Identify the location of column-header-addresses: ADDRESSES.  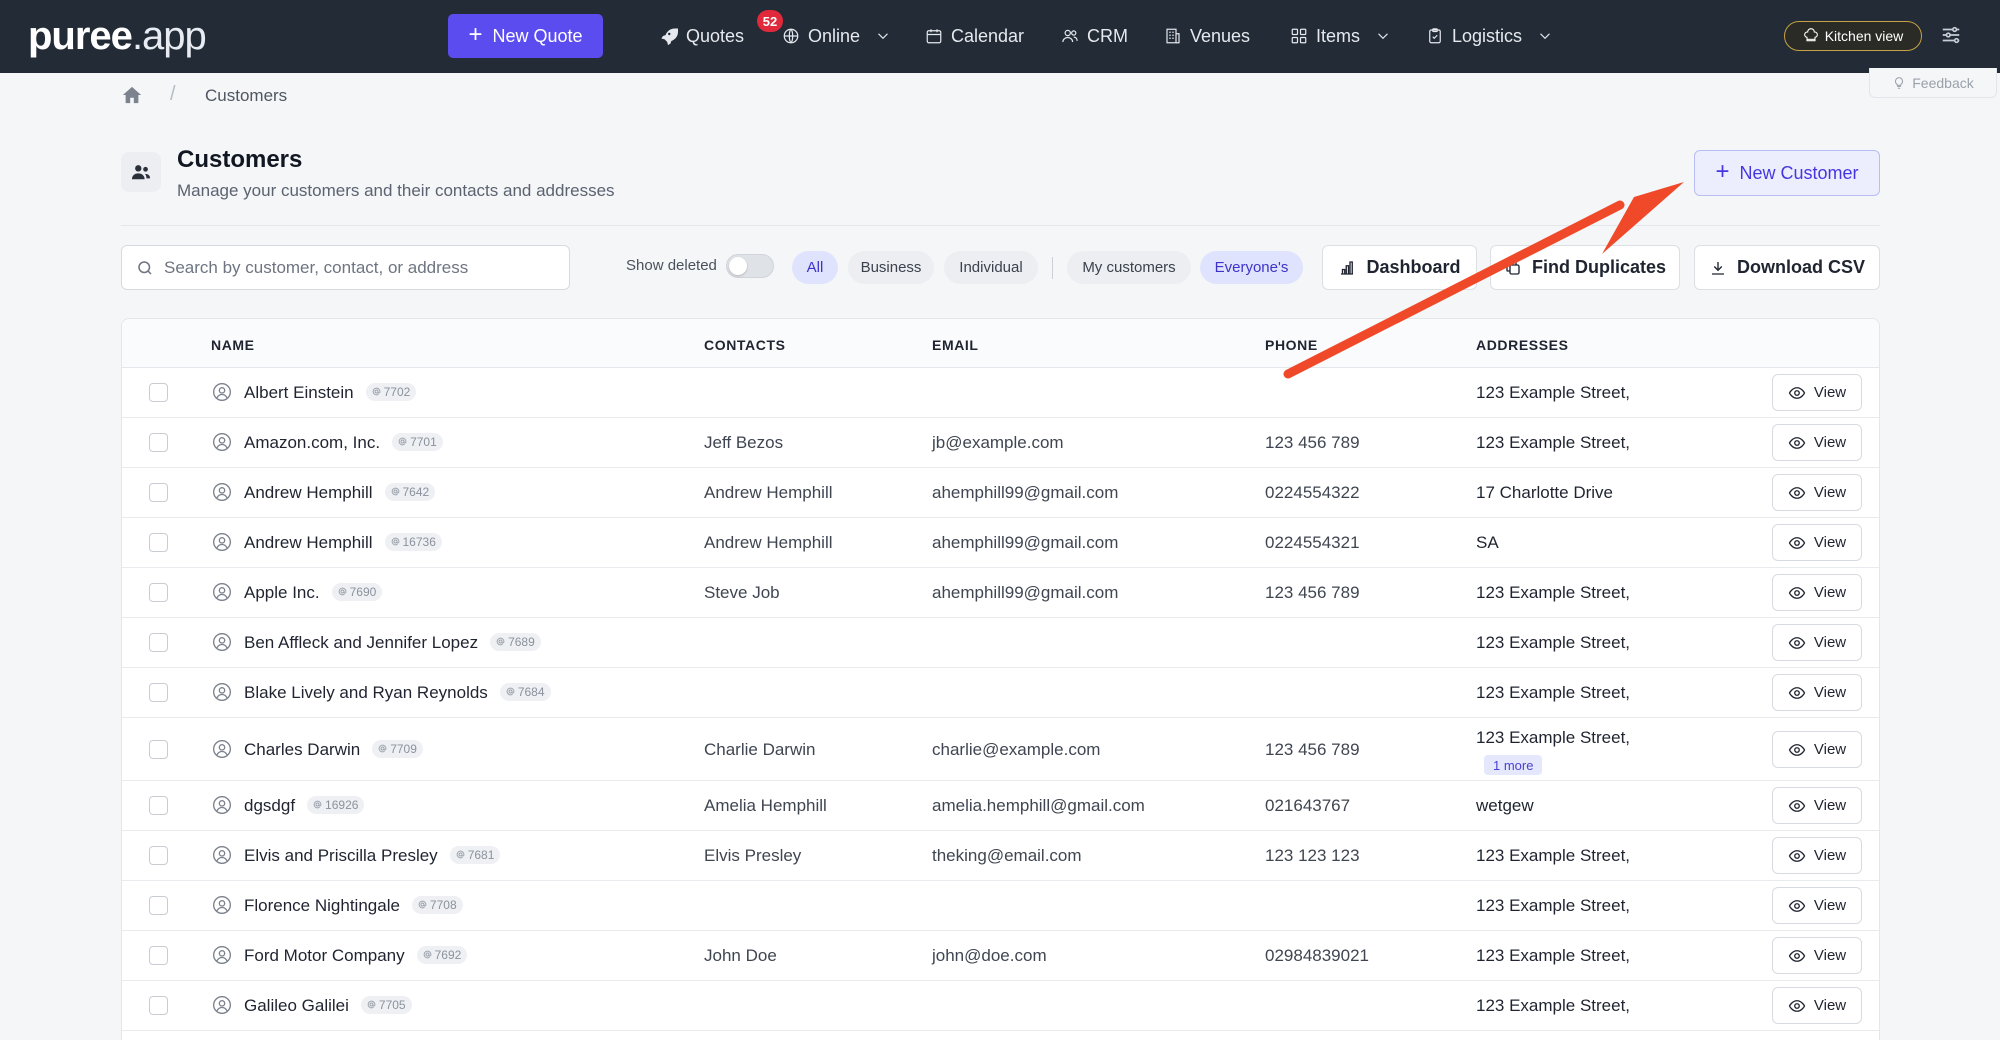
(1522, 345).